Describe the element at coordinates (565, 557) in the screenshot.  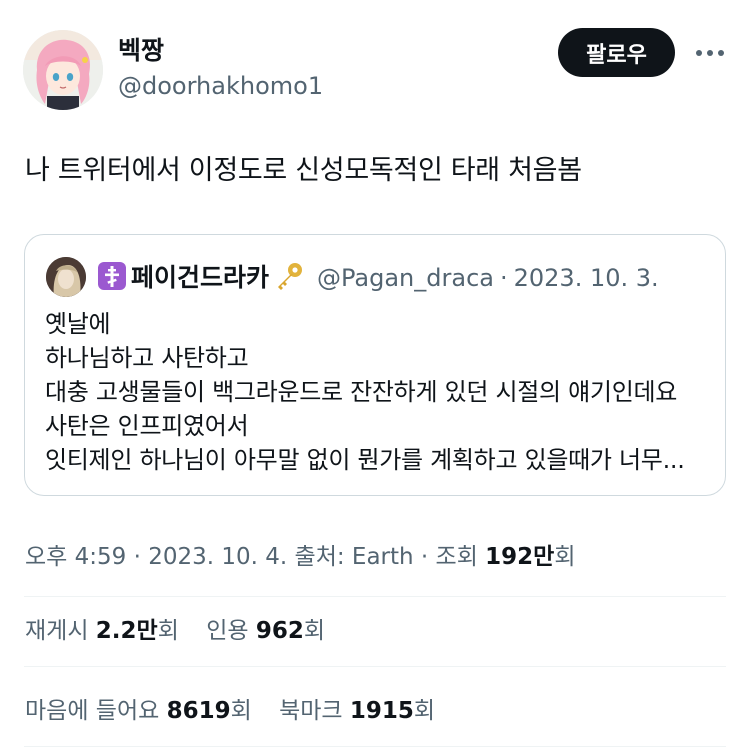
I see `views-unit: 회` at that location.